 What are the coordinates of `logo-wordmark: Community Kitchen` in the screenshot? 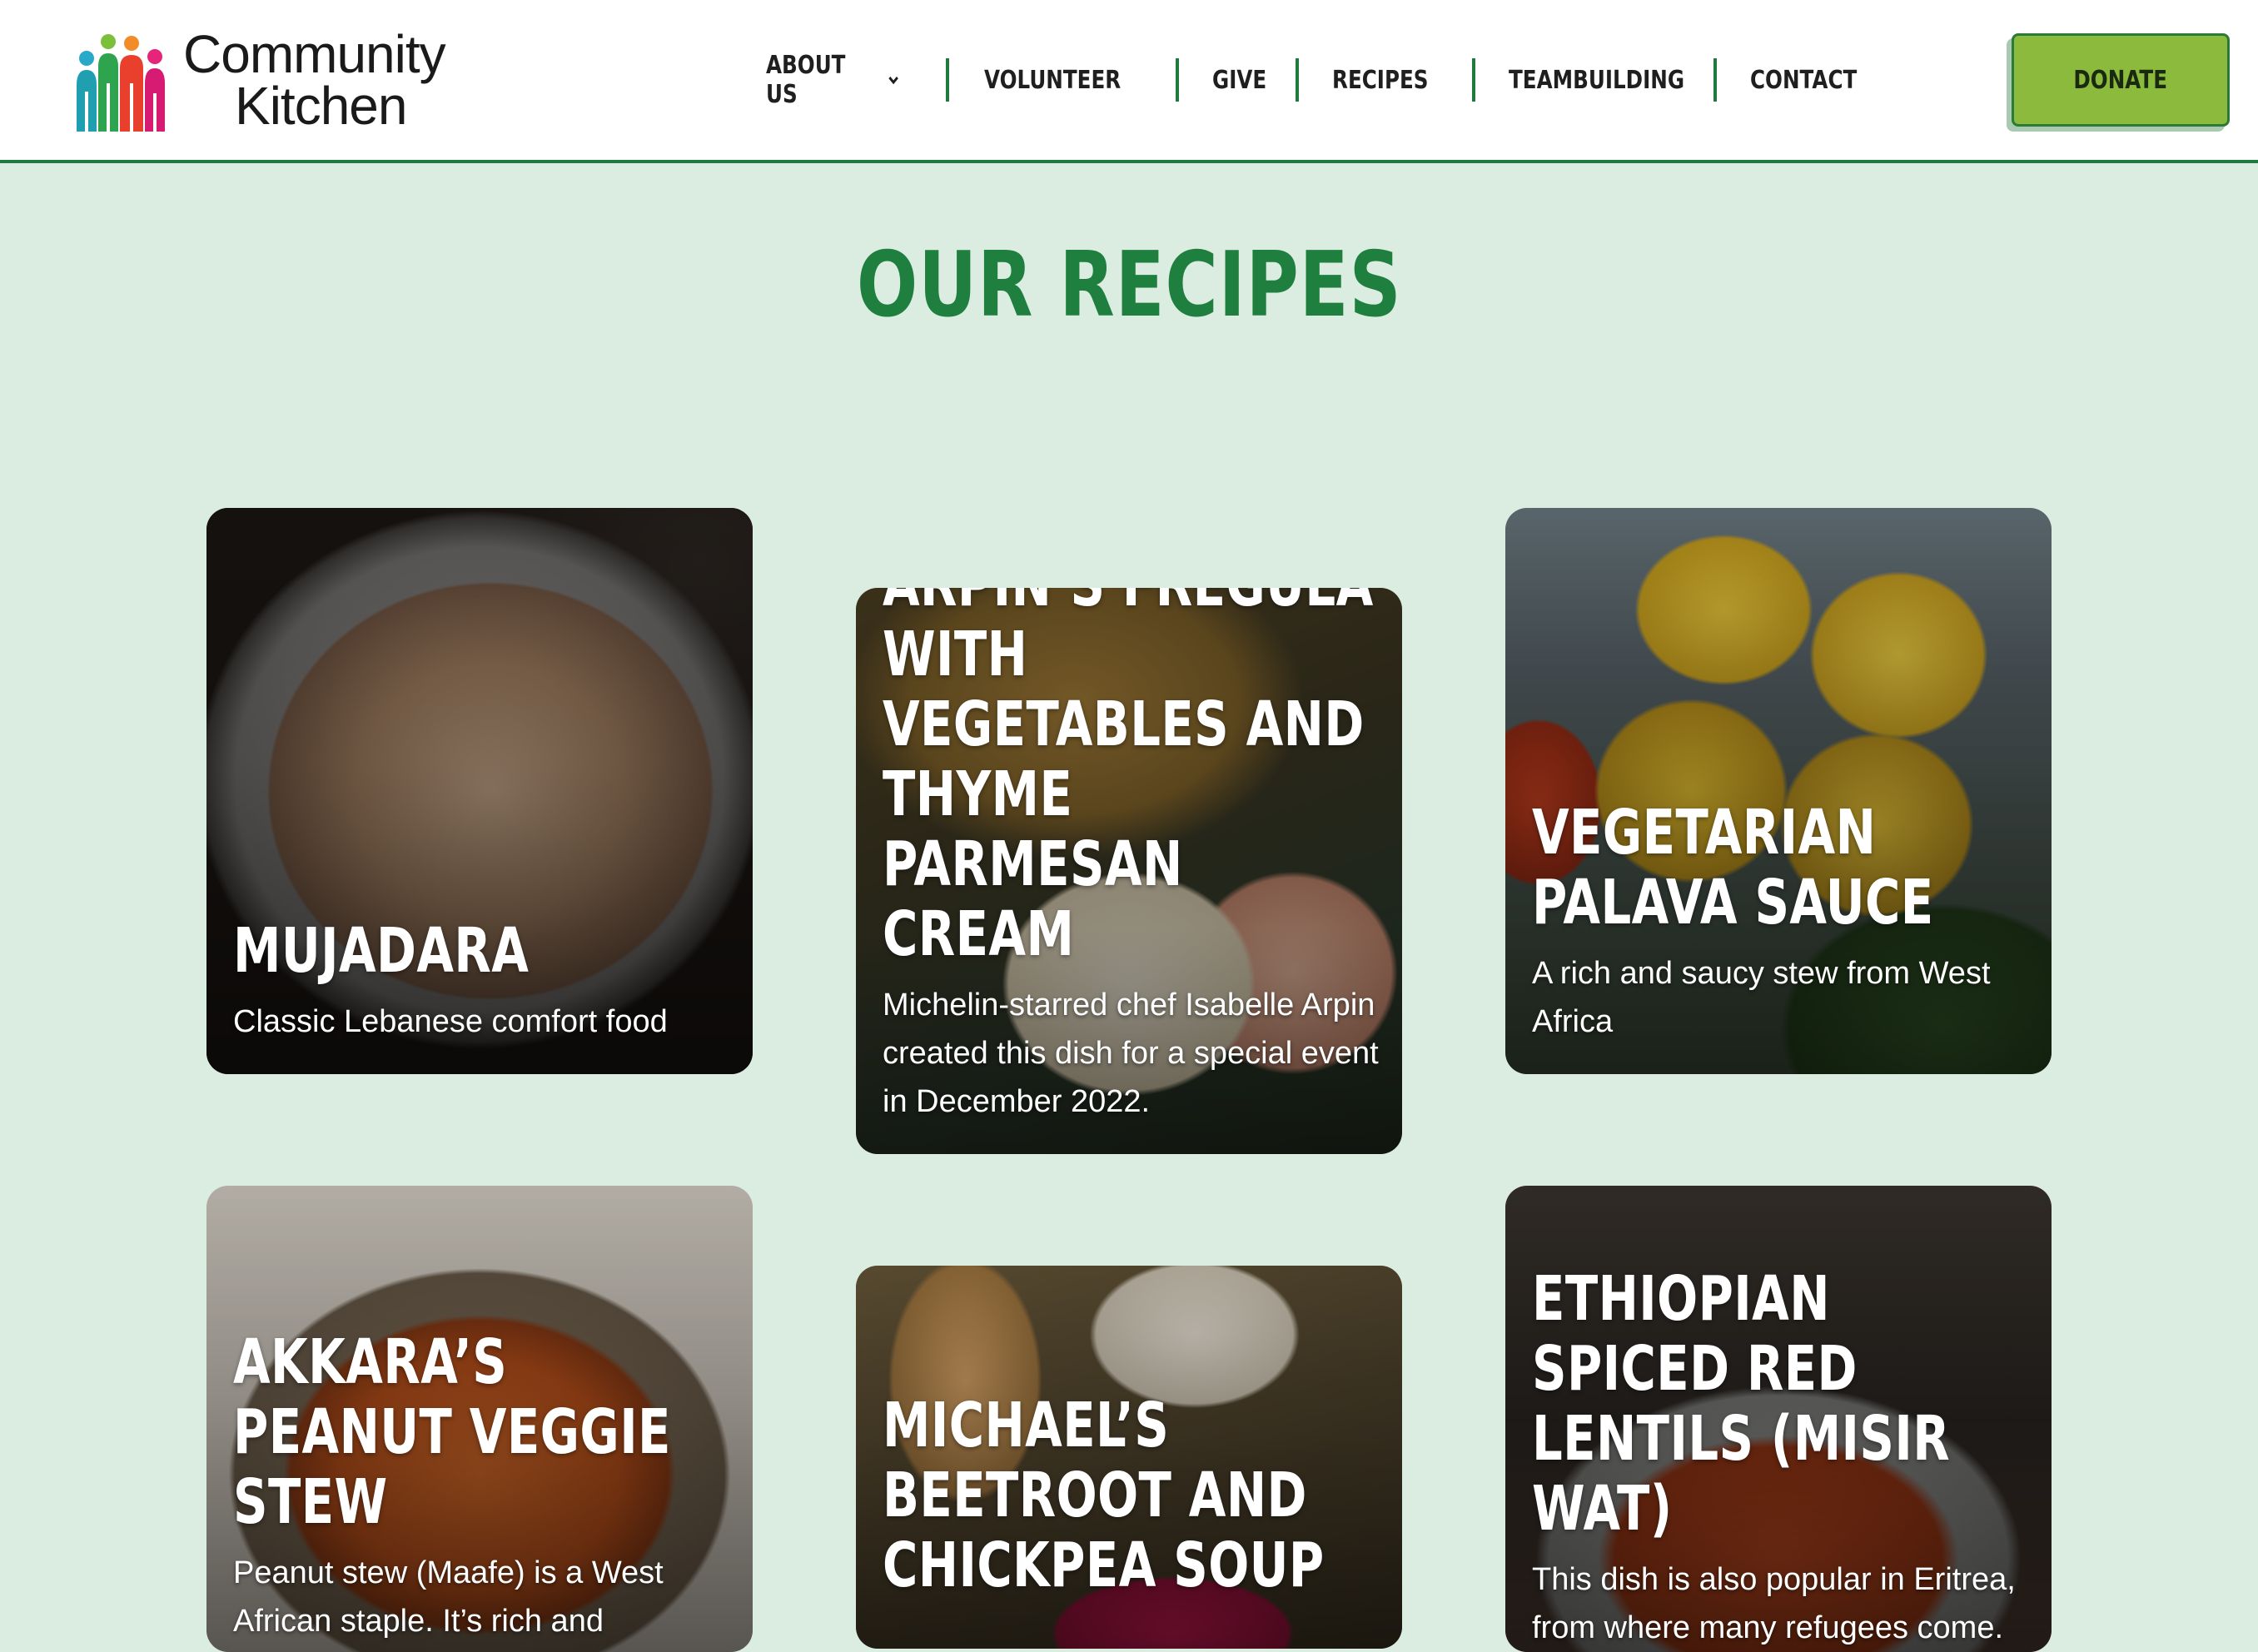 It's located at (329, 80).